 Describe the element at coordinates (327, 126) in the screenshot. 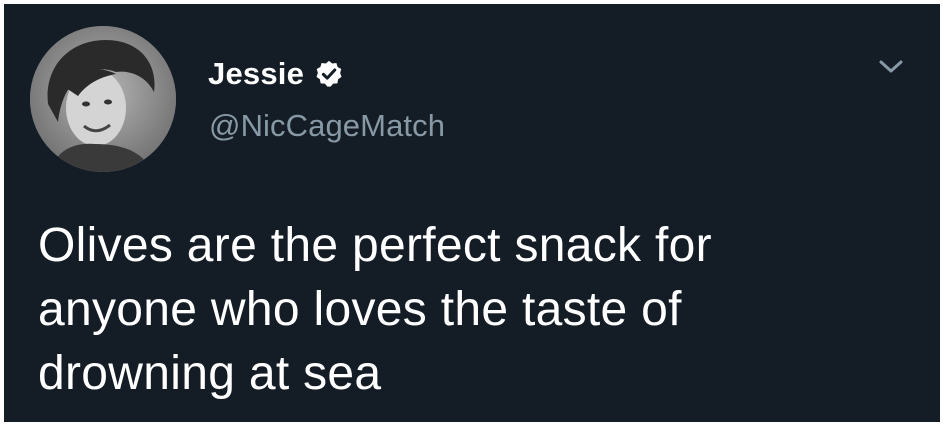

I see `user-handle: @NicCageMatch` at that location.